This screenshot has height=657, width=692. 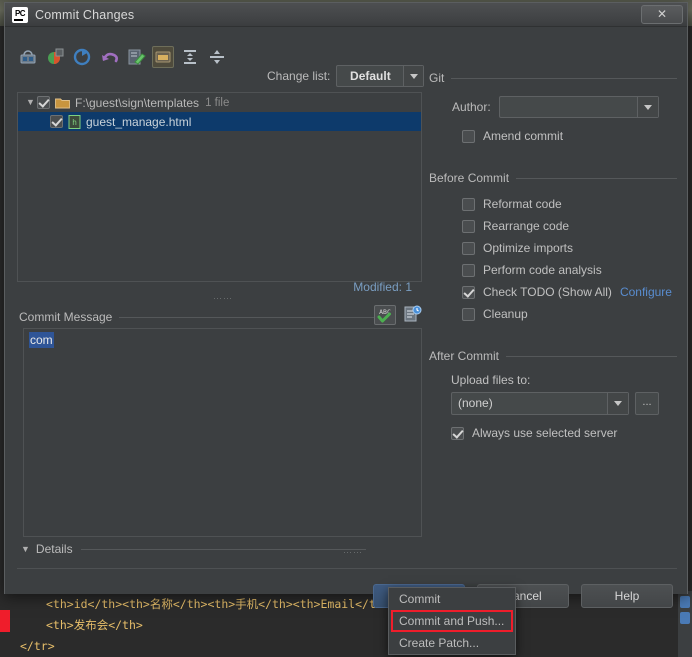 I want to click on tree-row: ▼ F:\guest\sign\templates 1 file, so click(x=219, y=102).